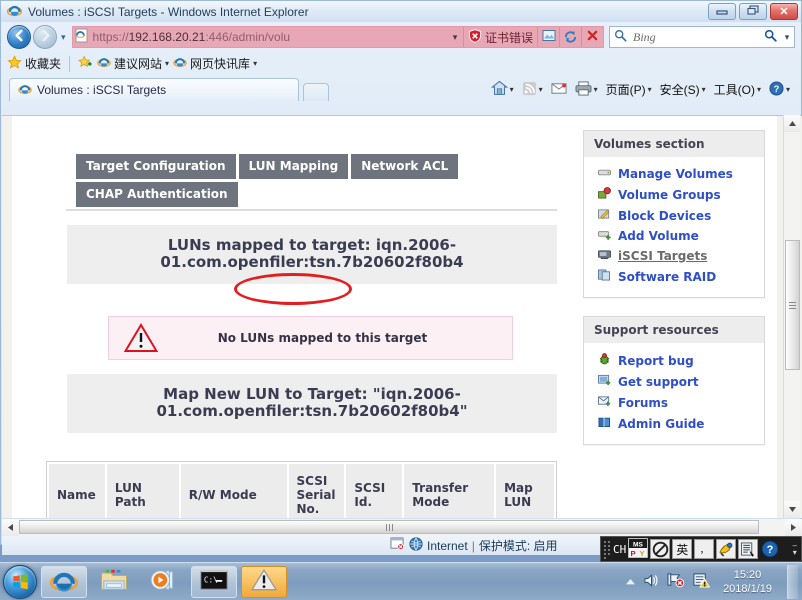 The height and width of the screenshot is (600, 802). I want to click on sidebar-item-get-support: Get support, so click(674, 381).